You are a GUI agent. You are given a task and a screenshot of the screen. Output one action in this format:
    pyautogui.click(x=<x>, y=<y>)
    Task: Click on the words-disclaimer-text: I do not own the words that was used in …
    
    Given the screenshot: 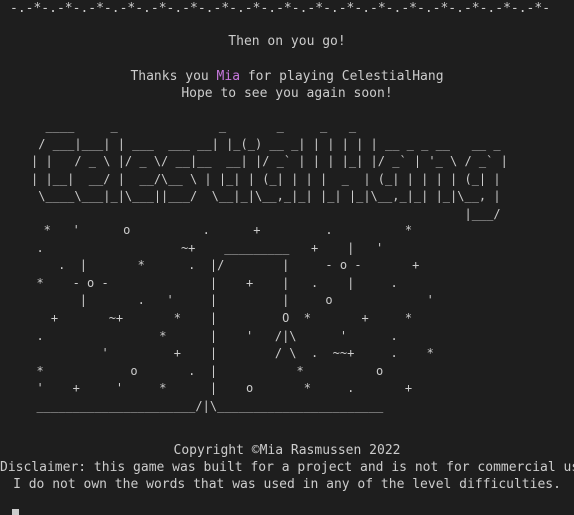 What is the action you would take?
    pyautogui.click(x=287, y=484)
    